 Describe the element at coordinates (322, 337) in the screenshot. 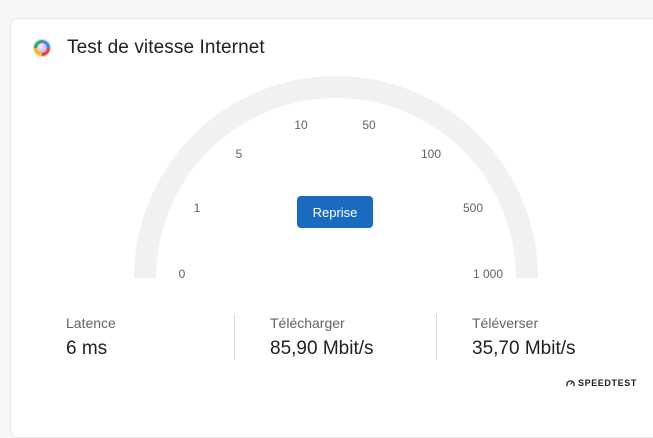

I see `download-stat: Télécharger 85,90 Mbit/s` at that location.